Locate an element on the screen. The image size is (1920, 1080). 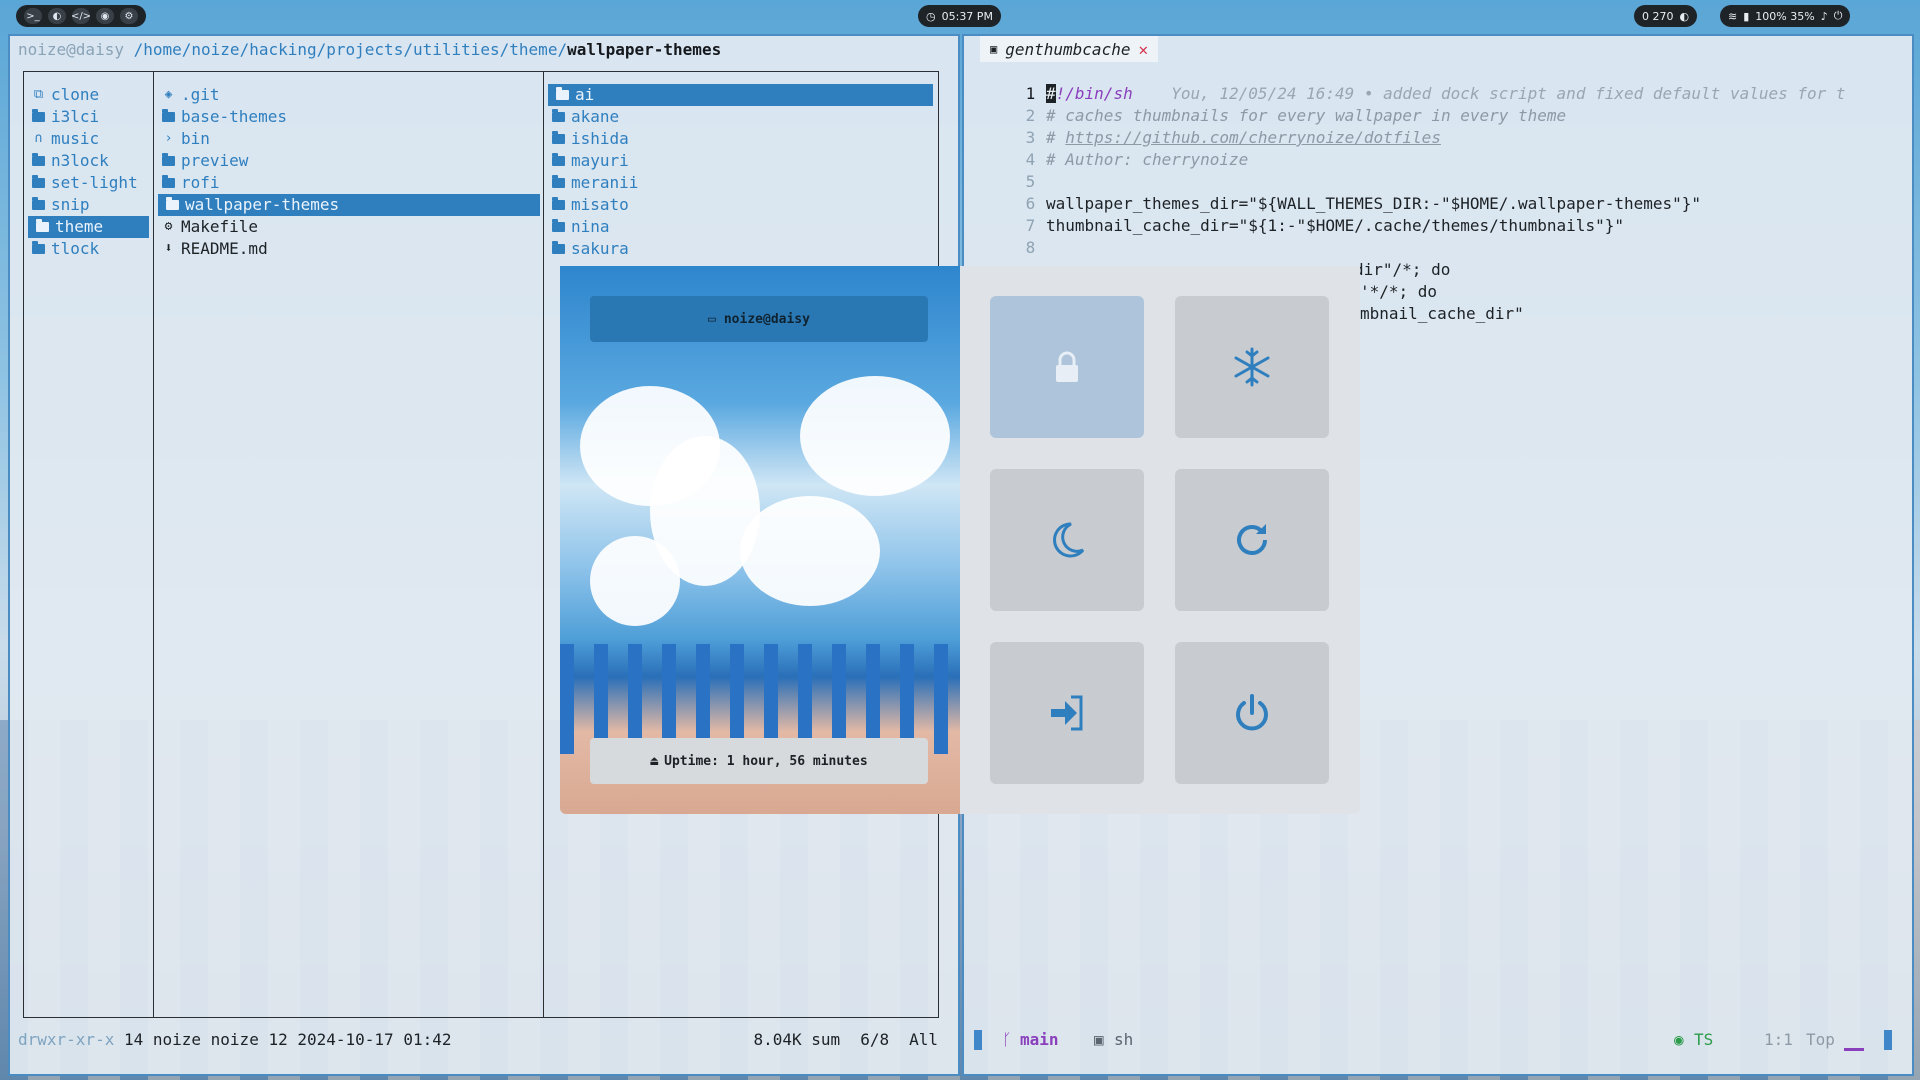
list-item: ishida is located at coordinates (740, 139).